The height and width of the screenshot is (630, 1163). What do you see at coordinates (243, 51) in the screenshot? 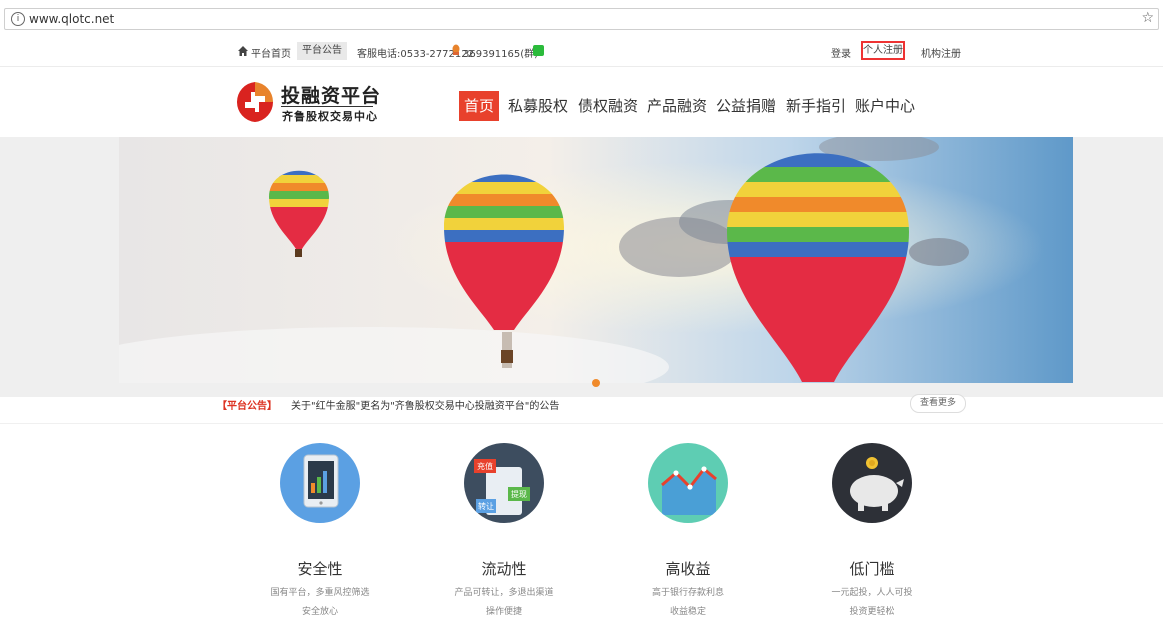
I see `home-icon` at bounding box center [243, 51].